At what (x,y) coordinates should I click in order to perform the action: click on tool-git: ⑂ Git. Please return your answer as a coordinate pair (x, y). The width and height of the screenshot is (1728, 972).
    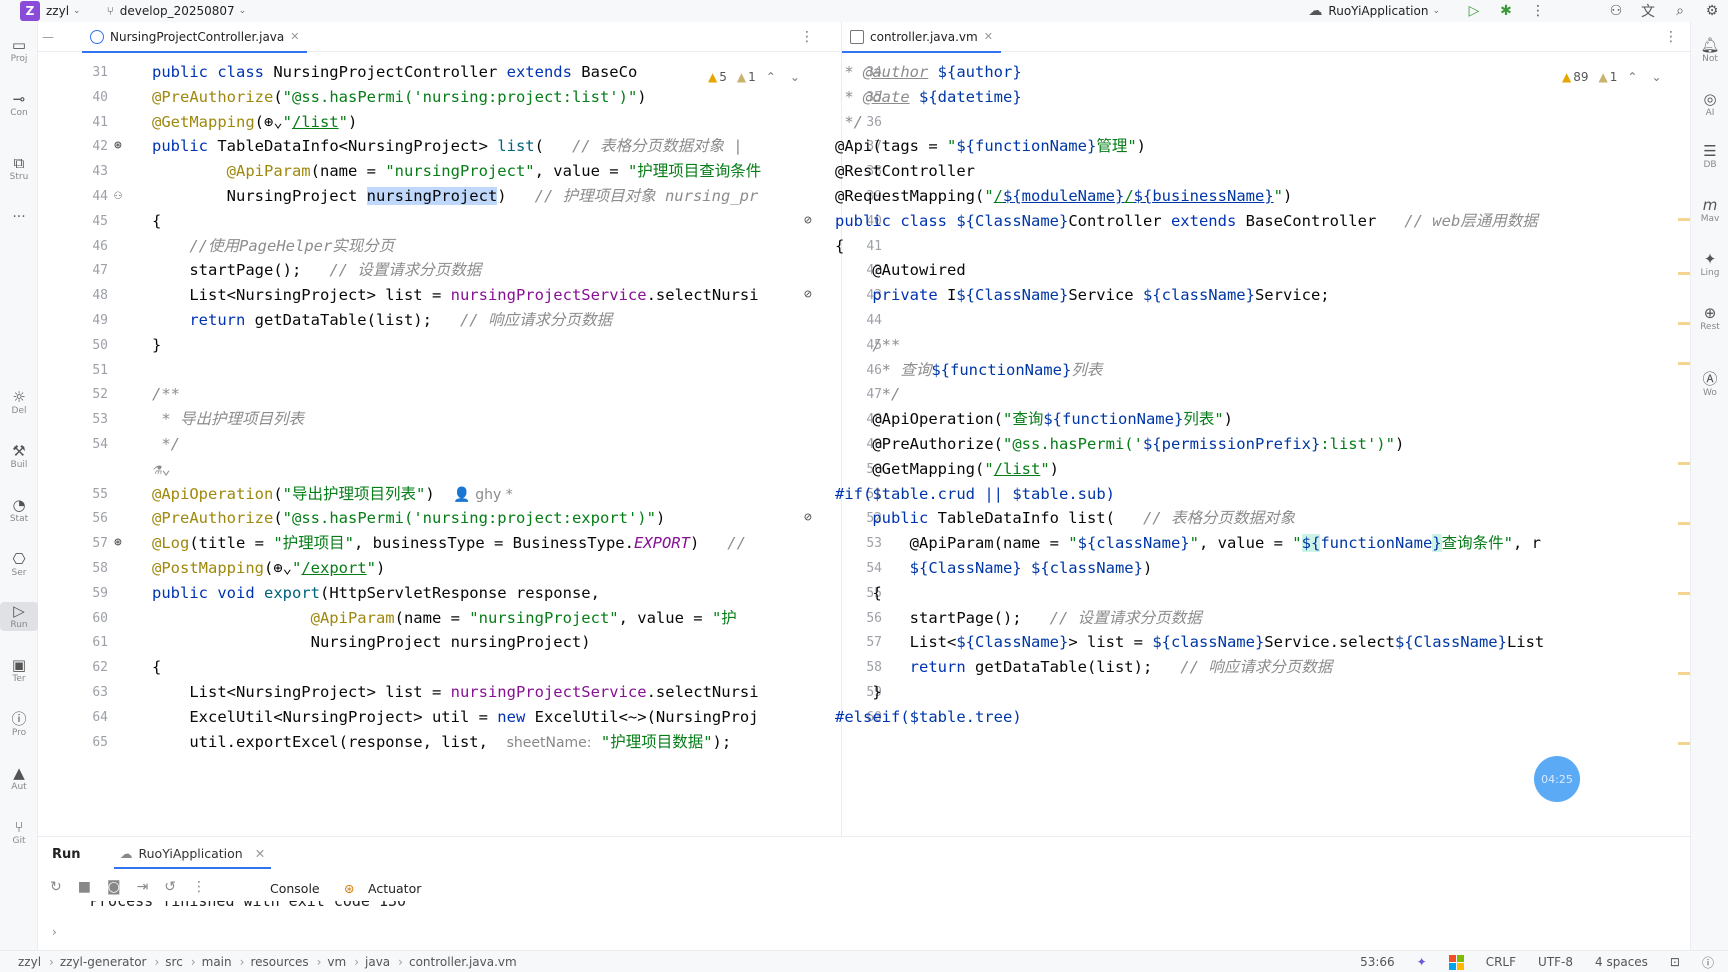
    Looking at the image, I should click on (19, 832).